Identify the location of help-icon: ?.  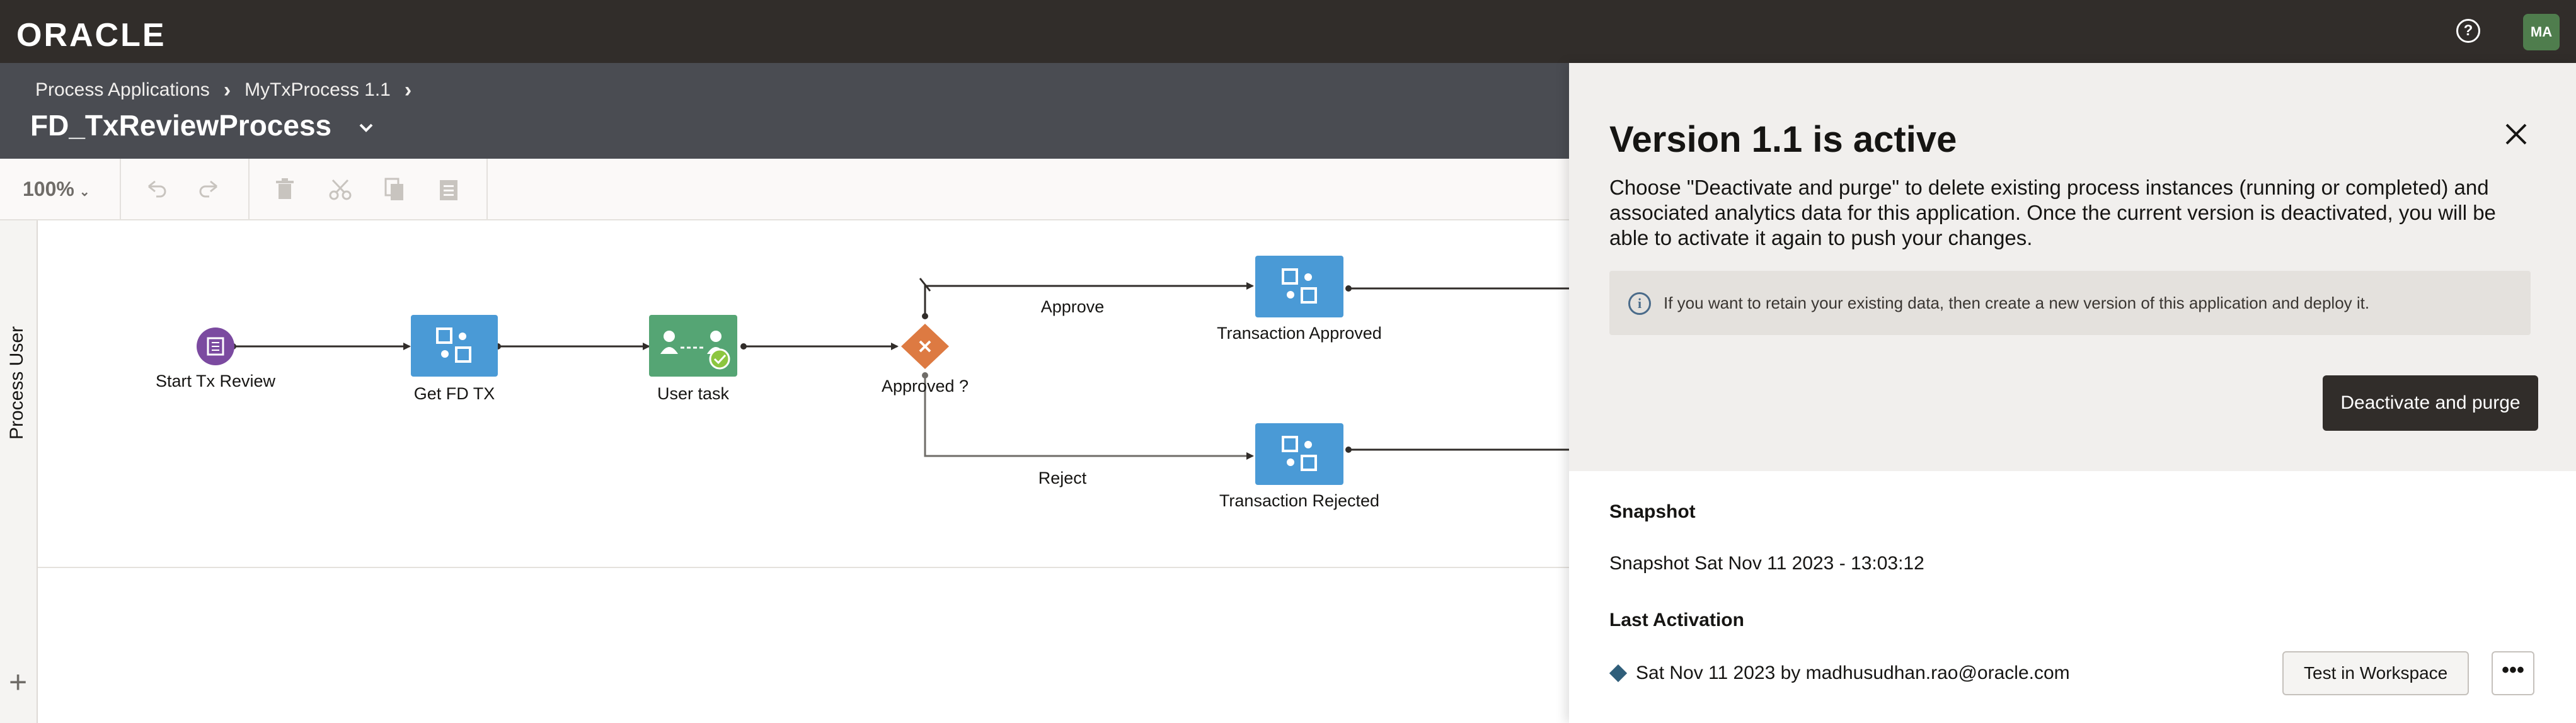
(2468, 31).